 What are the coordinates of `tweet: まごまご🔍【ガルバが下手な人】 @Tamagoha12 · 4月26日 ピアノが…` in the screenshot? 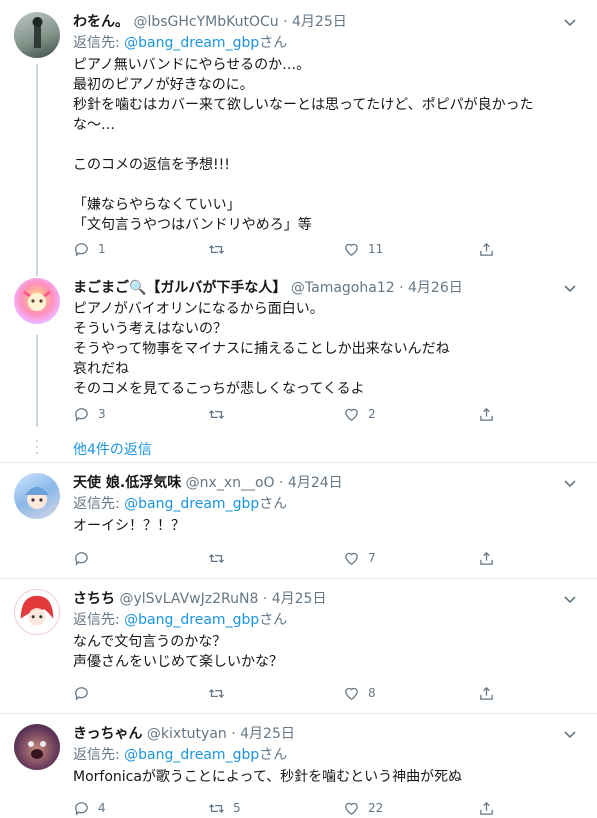 It's located at (327, 339).